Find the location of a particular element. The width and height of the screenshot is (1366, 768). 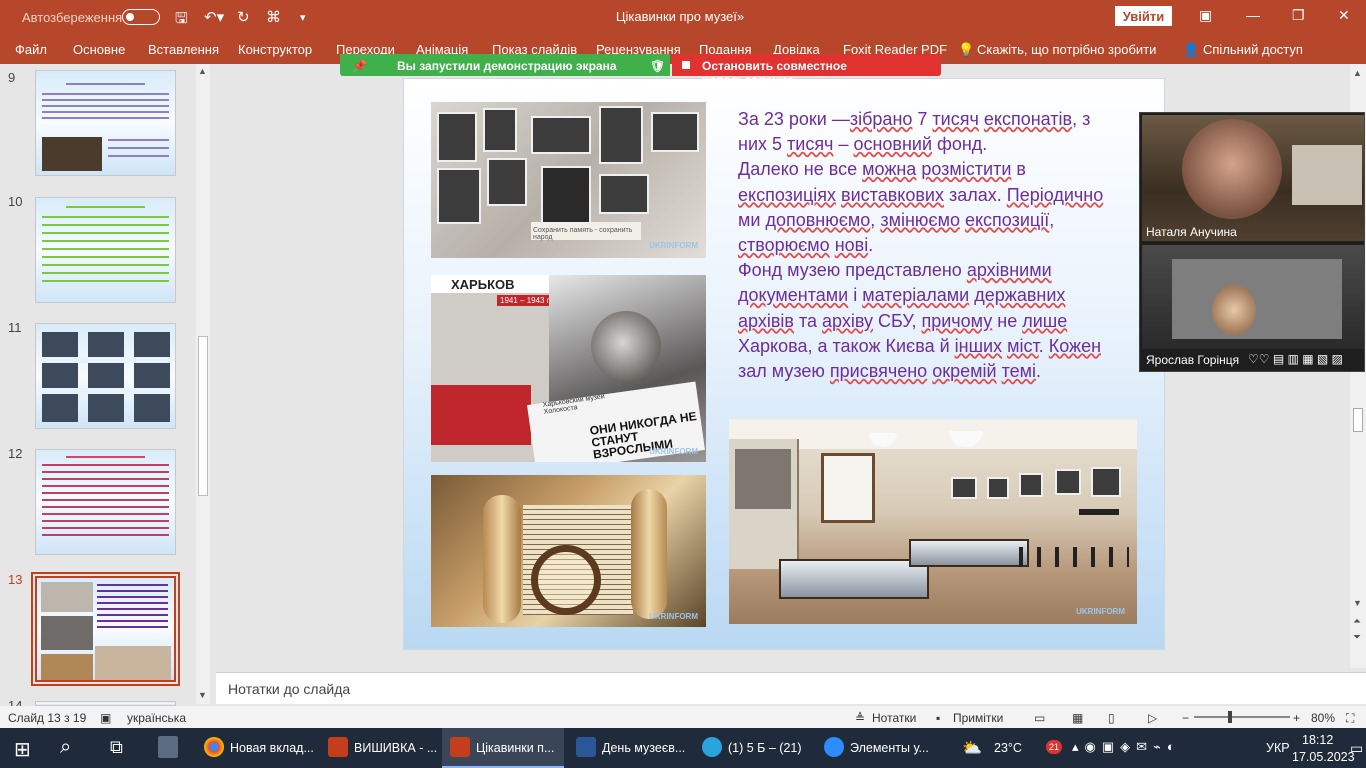

zoom-slider-thumb is located at coordinates (1230, 717).